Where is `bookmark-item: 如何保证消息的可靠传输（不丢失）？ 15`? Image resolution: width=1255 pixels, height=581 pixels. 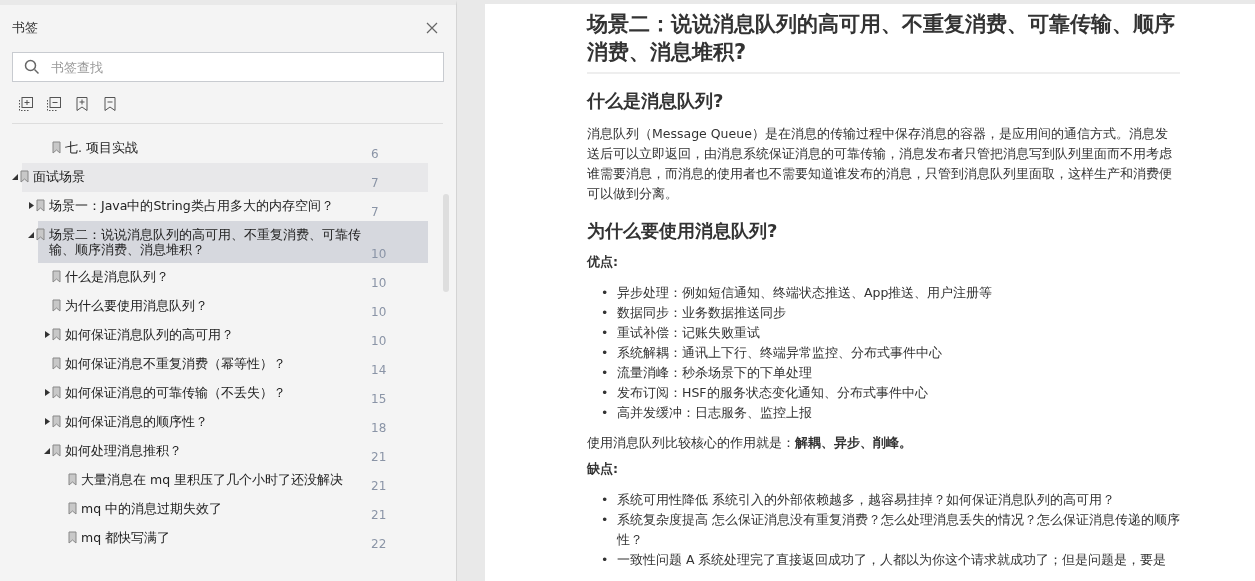 bookmark-item: 如何保证消息的可靠传输（不丢失）？ 15 is located at coordinates (214, 393).